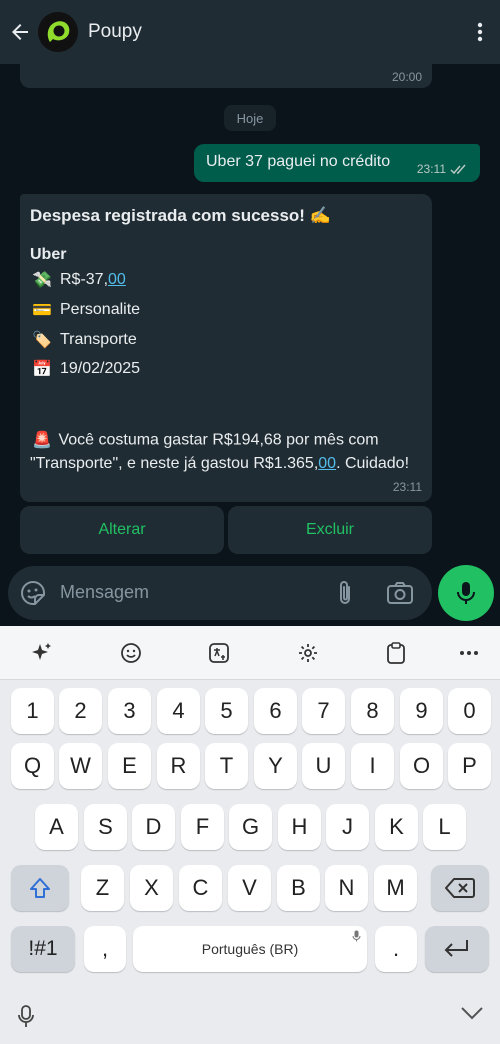 This screenshot has height=1044, width=500. Describe the element at coordinates (84, 279) in the screenshot. I see `amount-text: R$-37,` at that location.